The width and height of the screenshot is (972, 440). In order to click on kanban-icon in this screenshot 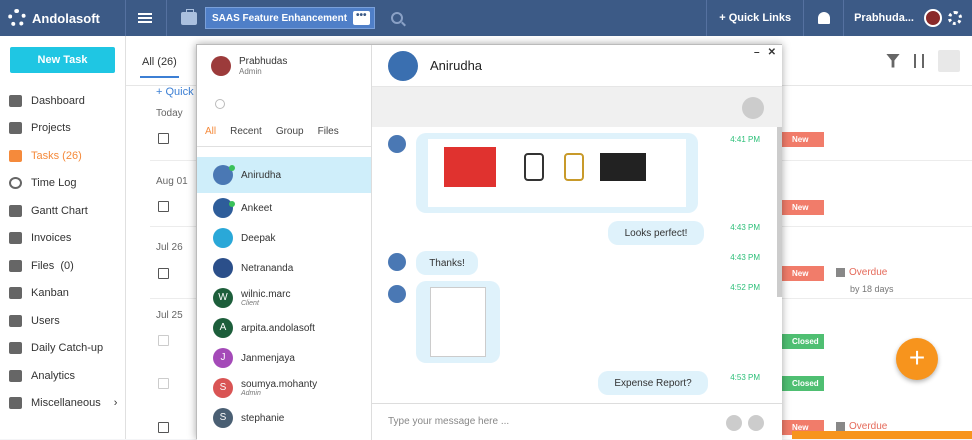, I will do `click(15, 293)`.